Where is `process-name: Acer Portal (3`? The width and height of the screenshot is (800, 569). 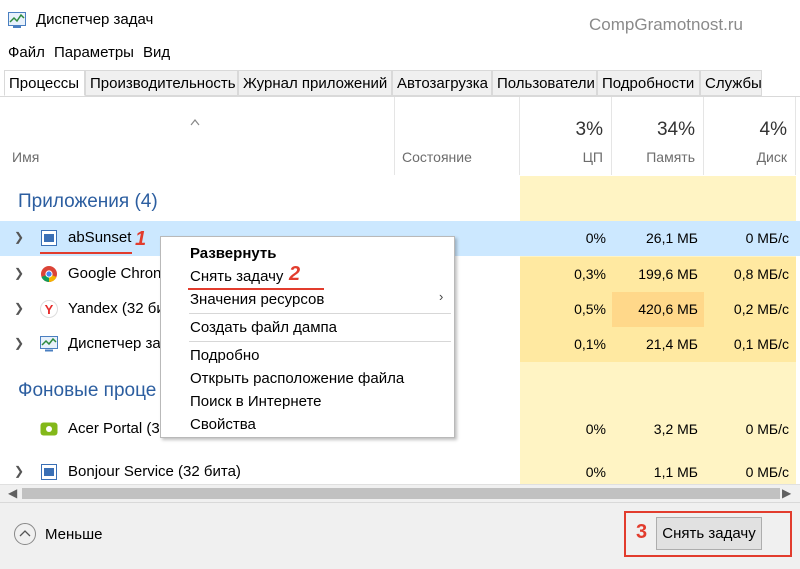 process-name: Acer Portal (3 is located at coordinates (114, 428).